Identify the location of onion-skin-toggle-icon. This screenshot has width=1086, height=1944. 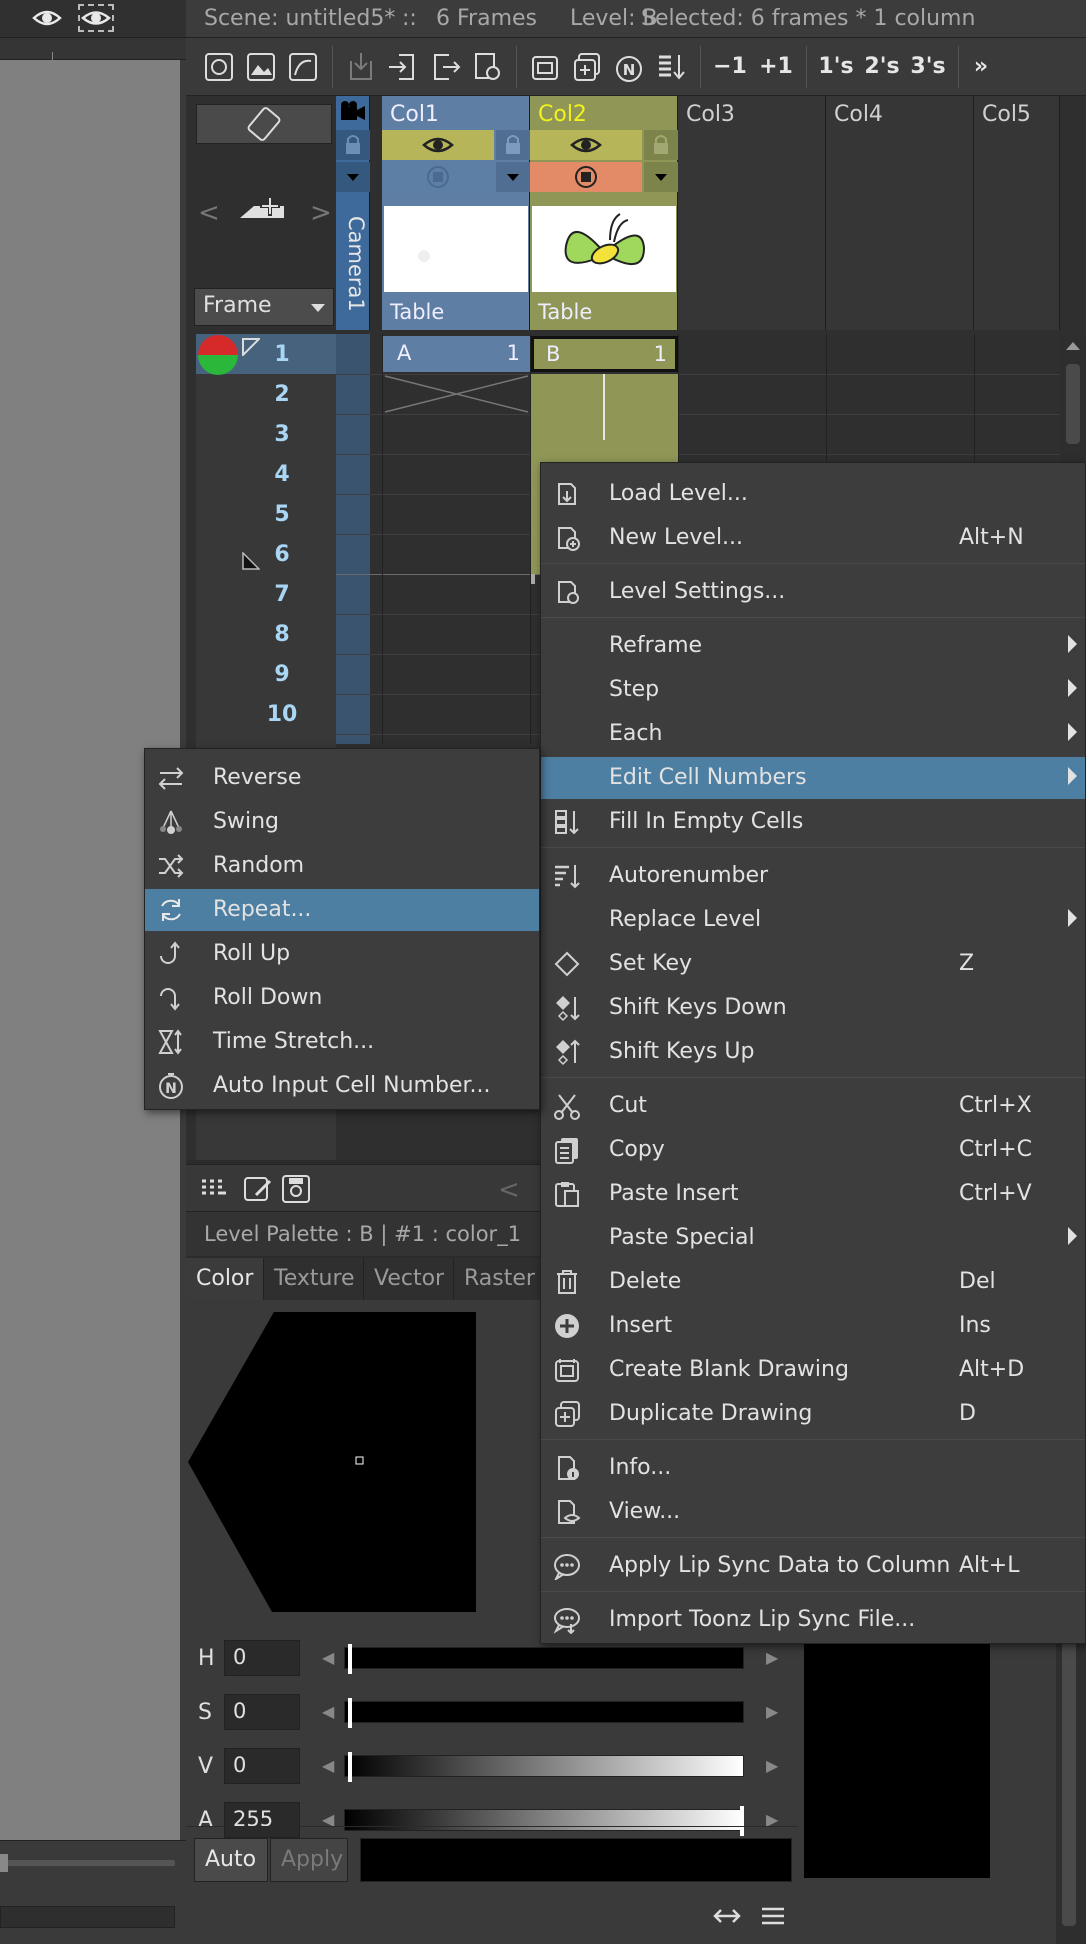
(218, 355).